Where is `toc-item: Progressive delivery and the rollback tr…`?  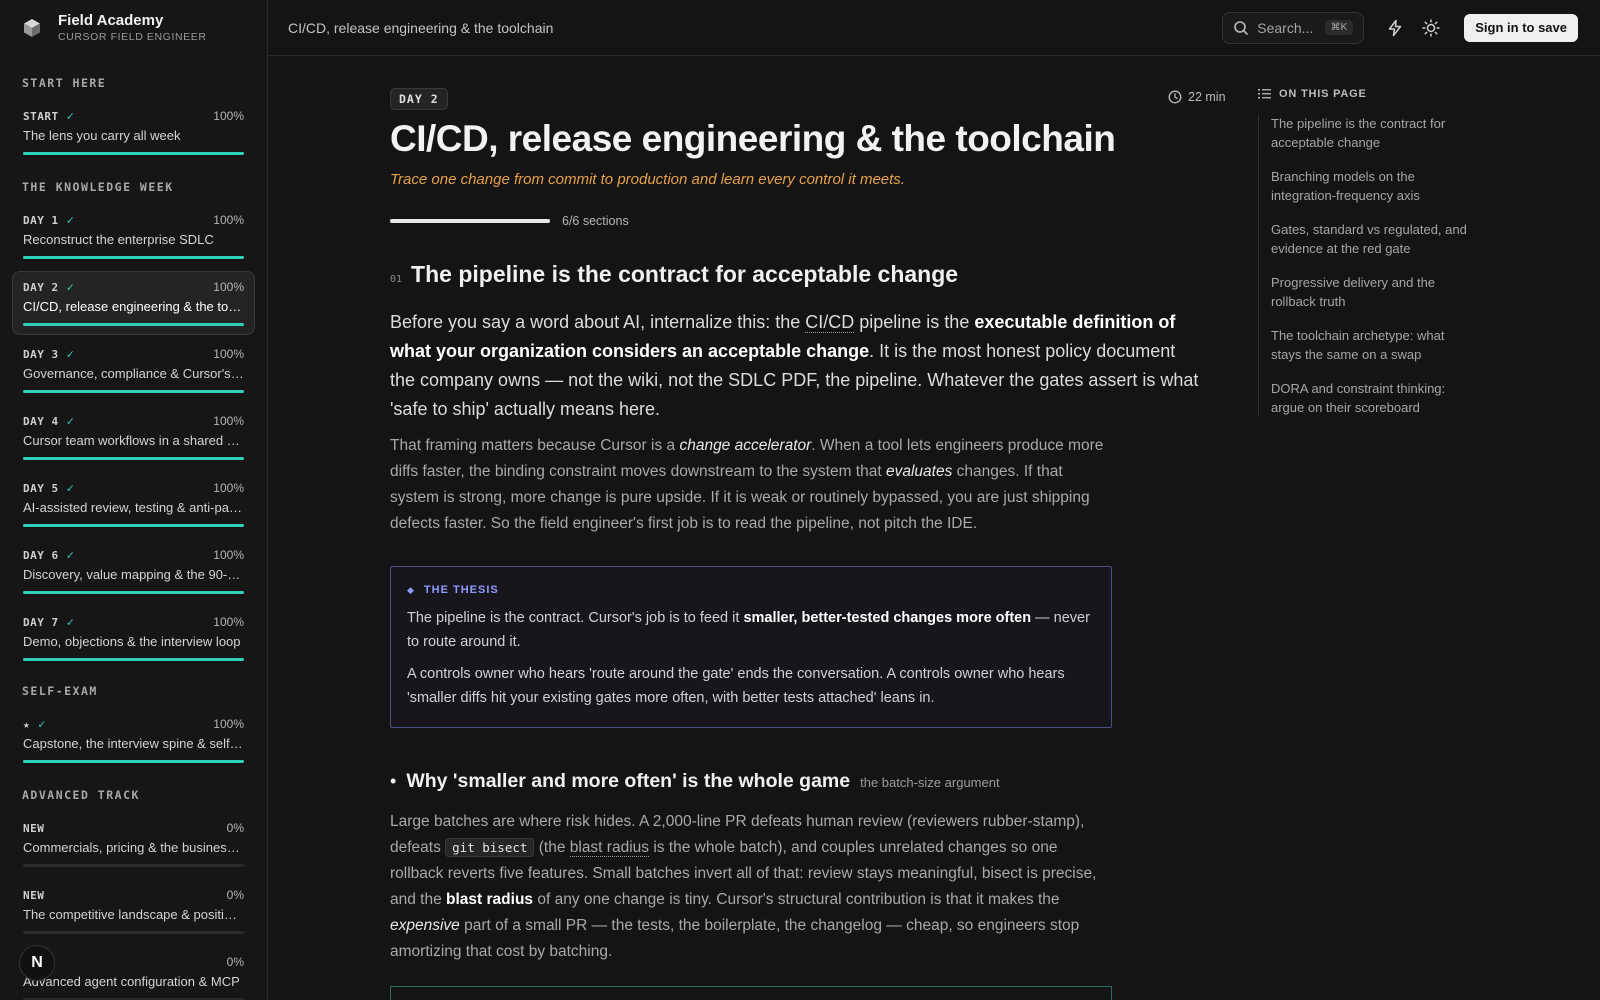 toc-item: Progressive delivery and the rollback tr… is located at coordinates (1374, 292).